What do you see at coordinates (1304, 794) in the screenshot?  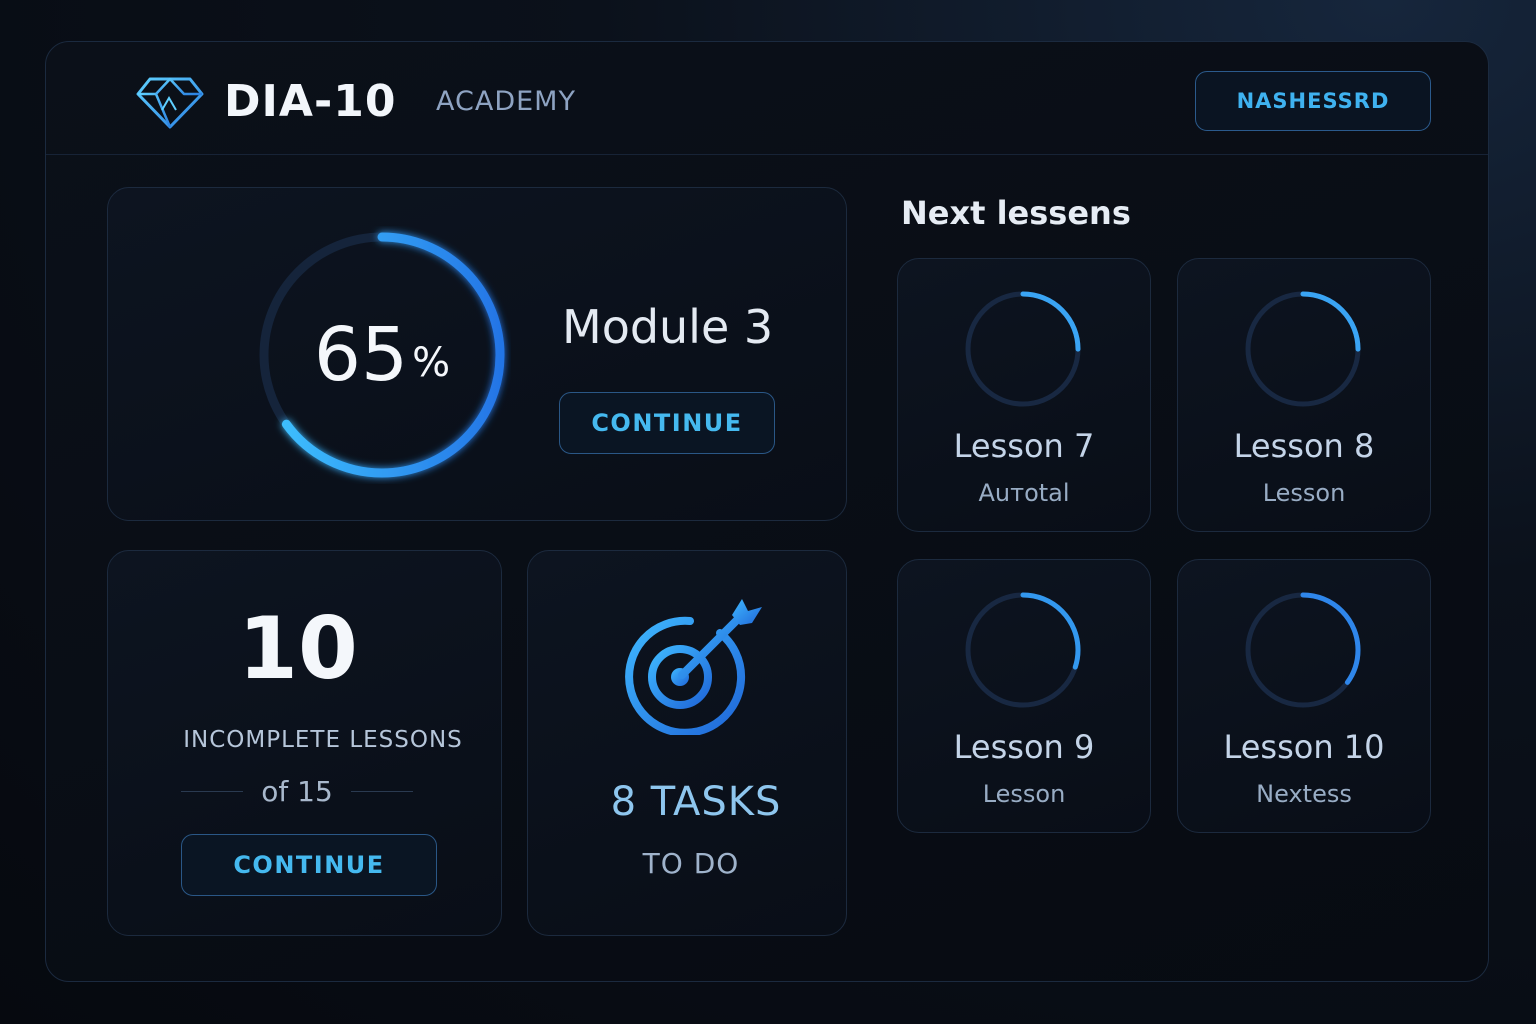 I see `lesson-subtitle: Nextess` at bounding box center [1304, 794].